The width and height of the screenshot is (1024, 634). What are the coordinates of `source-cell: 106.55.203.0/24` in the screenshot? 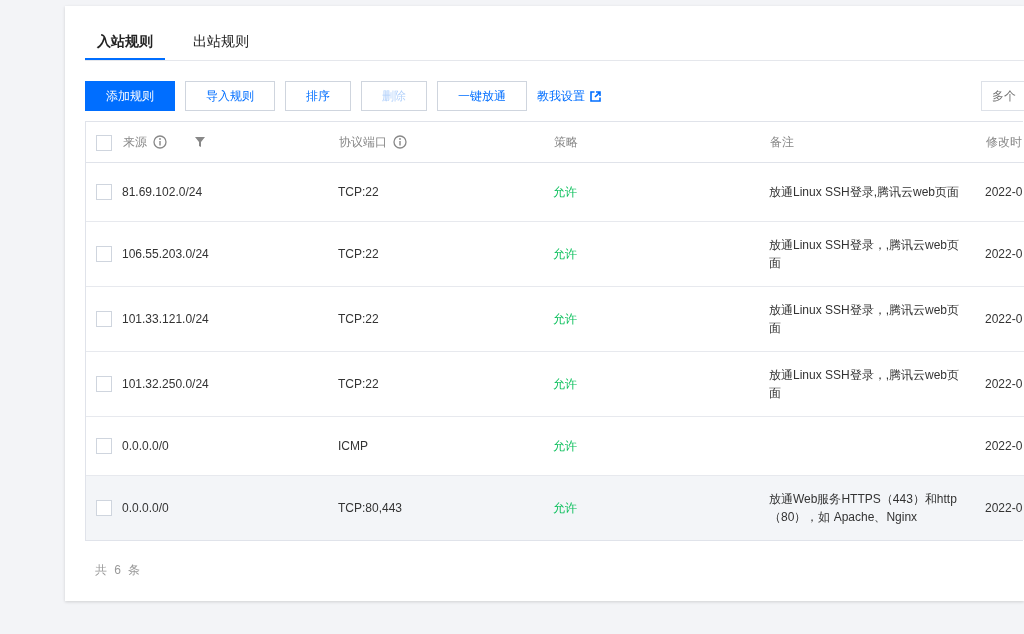 It's located at (165, 253).